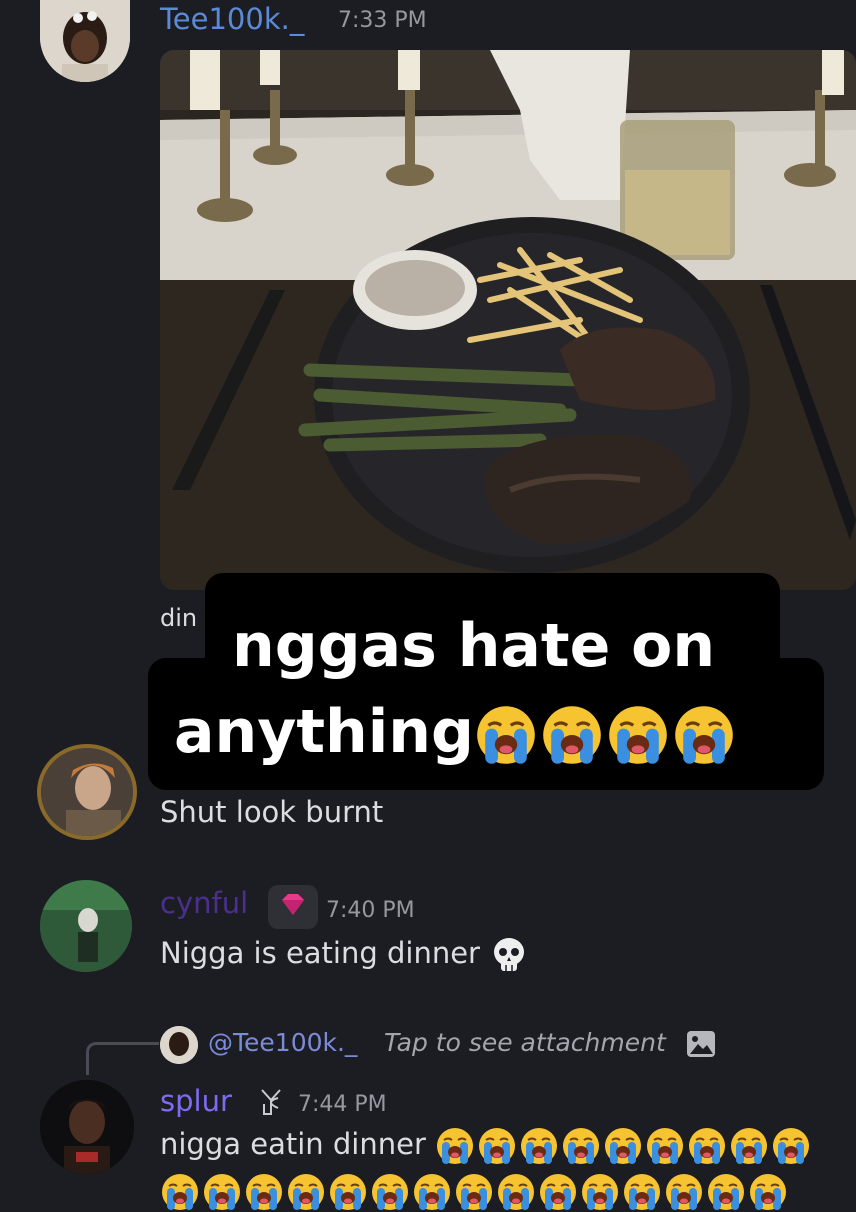  Describe the element at coordinates (122, 1058) in the screenshot. I see `reply-connector-line` at that location.